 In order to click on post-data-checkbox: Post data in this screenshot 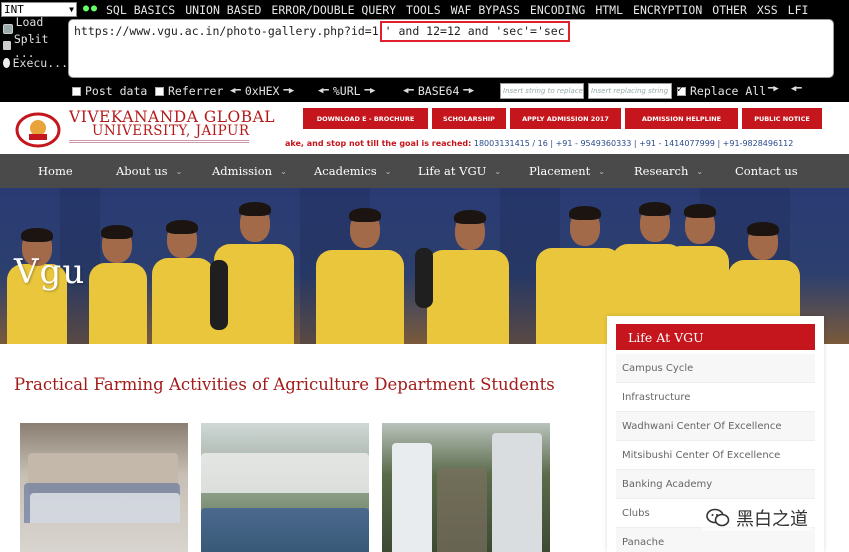, I will do `click(109, 91)`.